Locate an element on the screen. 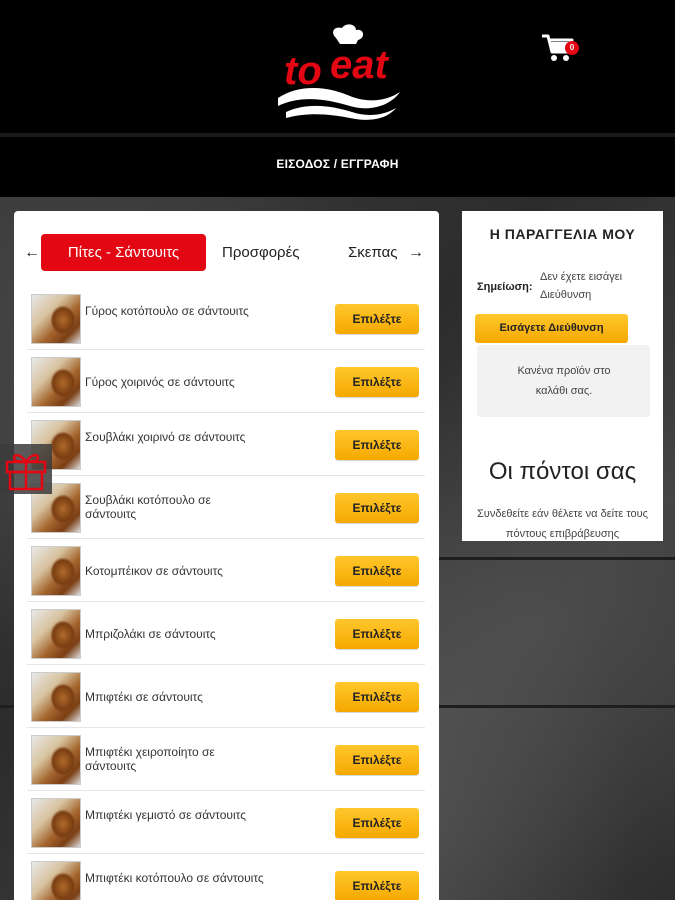 The image size is (675, 900). toeat-logo: to eat is located at coordinates (339, 72).